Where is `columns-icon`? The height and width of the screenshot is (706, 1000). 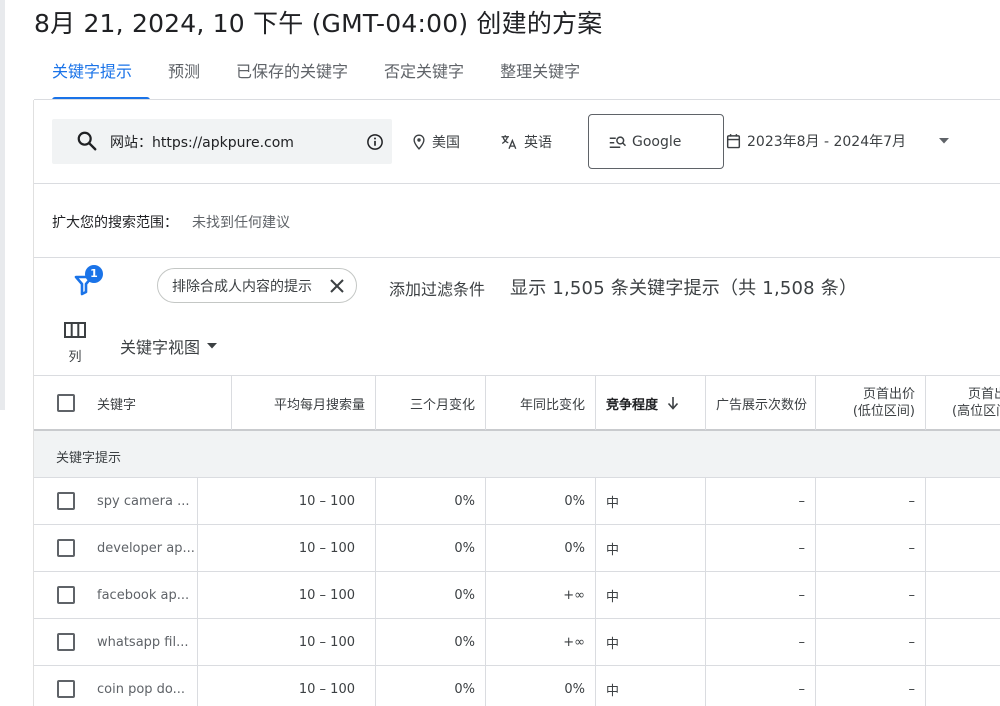
columns-icon is located at coordinates (75, 330).